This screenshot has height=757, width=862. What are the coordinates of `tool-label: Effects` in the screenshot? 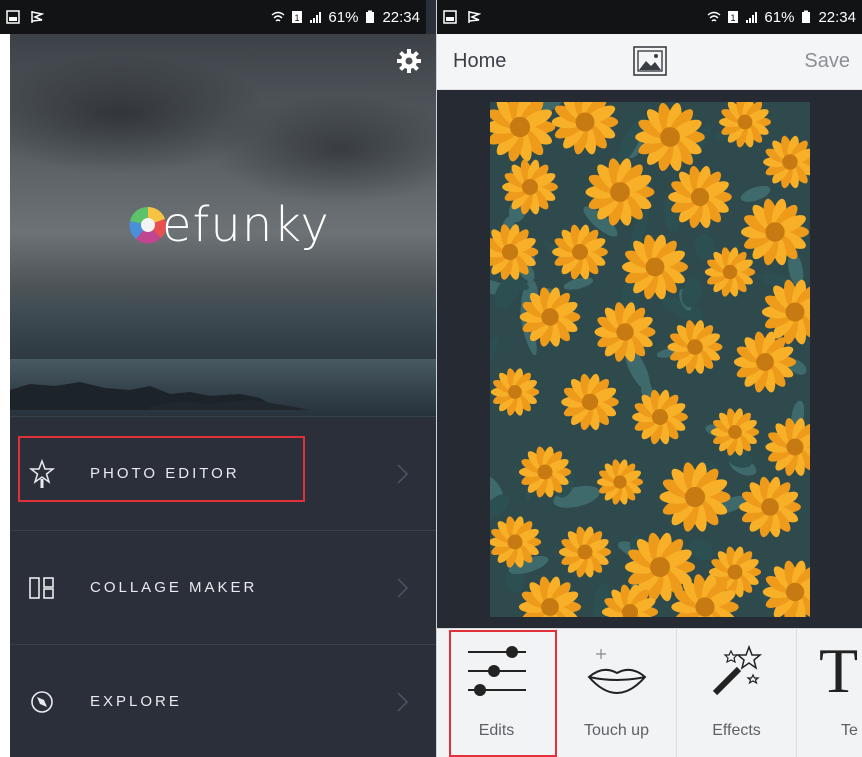 It's located at (736, 730).